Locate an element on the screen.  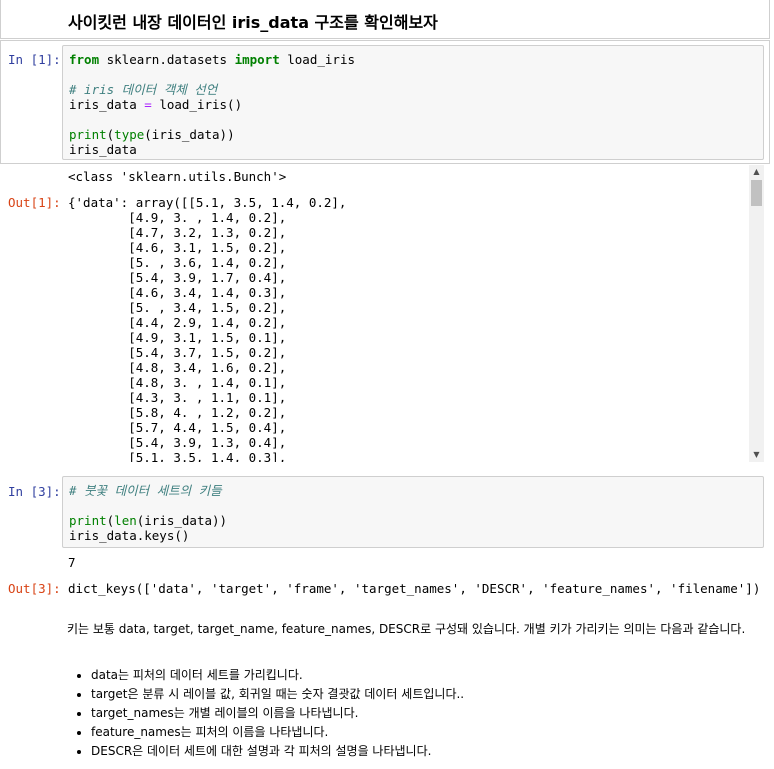
code3-line: iris_data.keys() is located at coordinates (129, 535).